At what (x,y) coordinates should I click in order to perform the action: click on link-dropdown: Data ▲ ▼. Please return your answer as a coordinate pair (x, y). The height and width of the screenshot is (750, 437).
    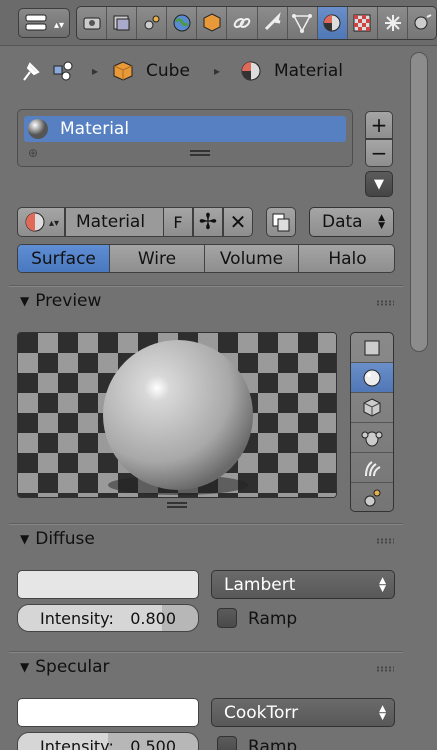
    Looking at the image, I should click on (351, 222).